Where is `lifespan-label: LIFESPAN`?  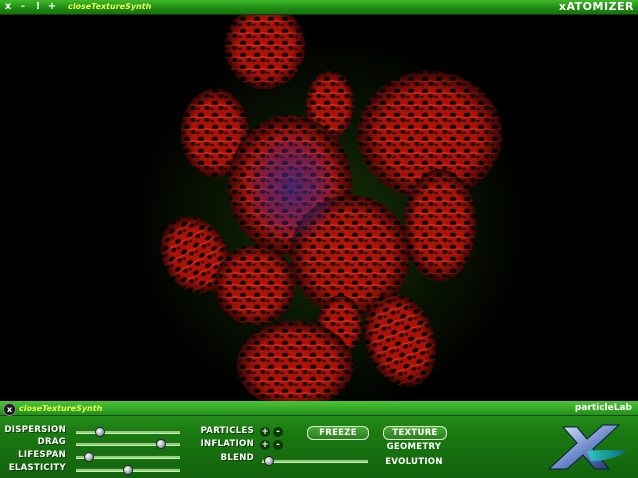 lifespan-label: LIFESPAN is located at coordinates (42, 455).